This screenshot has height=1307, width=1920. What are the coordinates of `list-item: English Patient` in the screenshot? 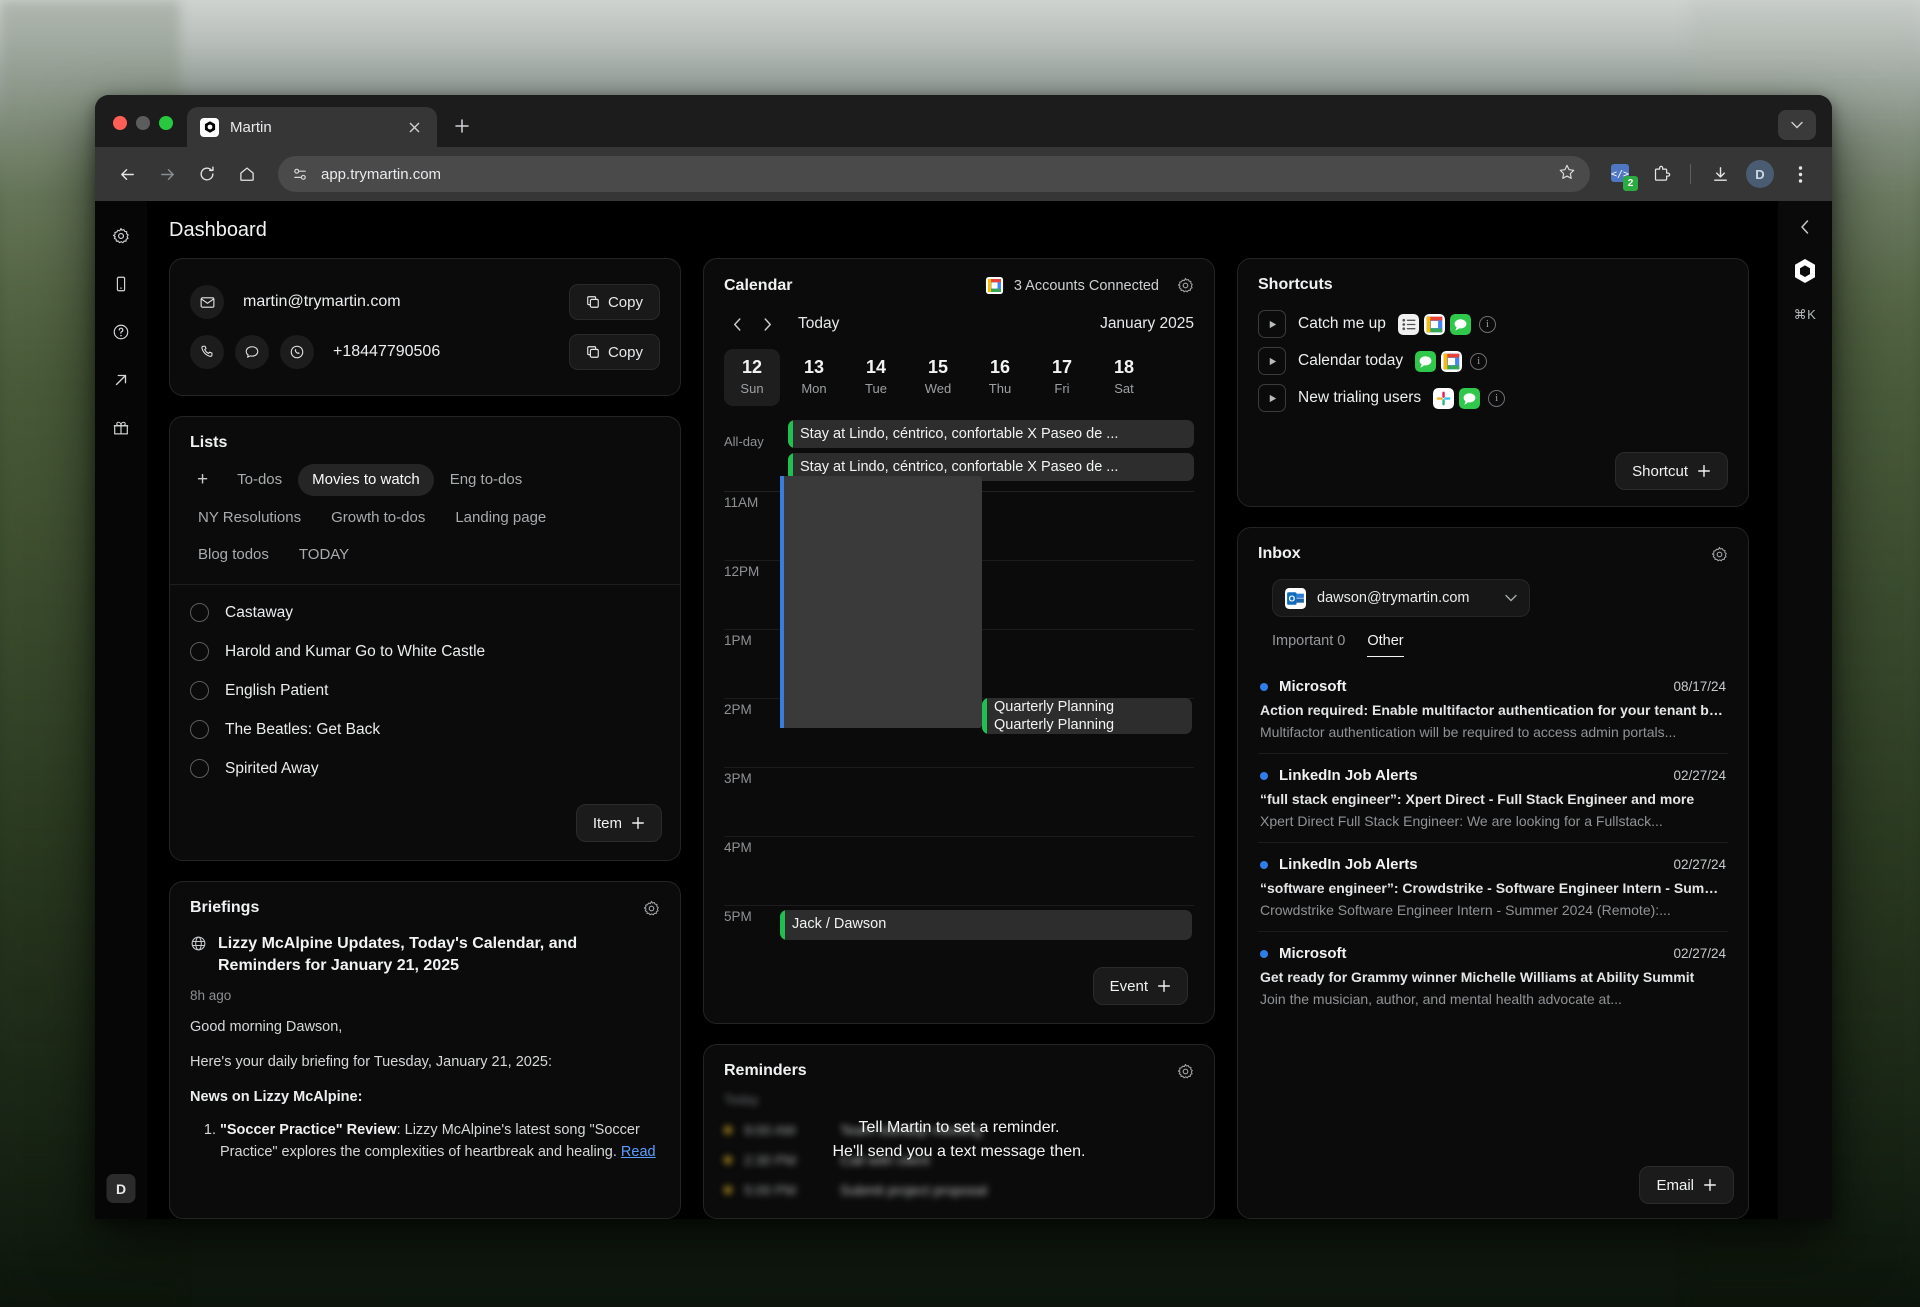 It's located at (425, 690).